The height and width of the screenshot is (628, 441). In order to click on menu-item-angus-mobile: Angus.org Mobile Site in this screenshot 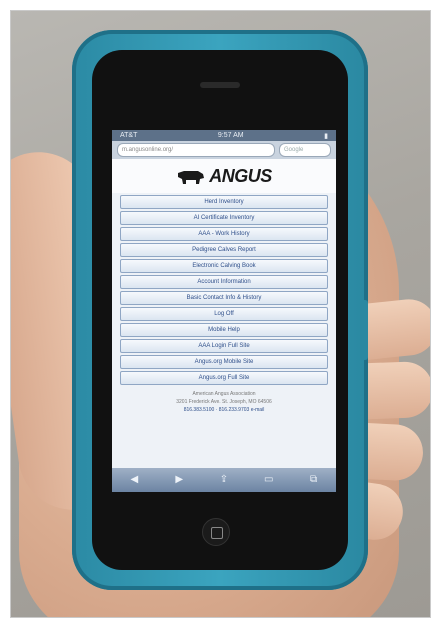, I will do `click(224, 362)`.